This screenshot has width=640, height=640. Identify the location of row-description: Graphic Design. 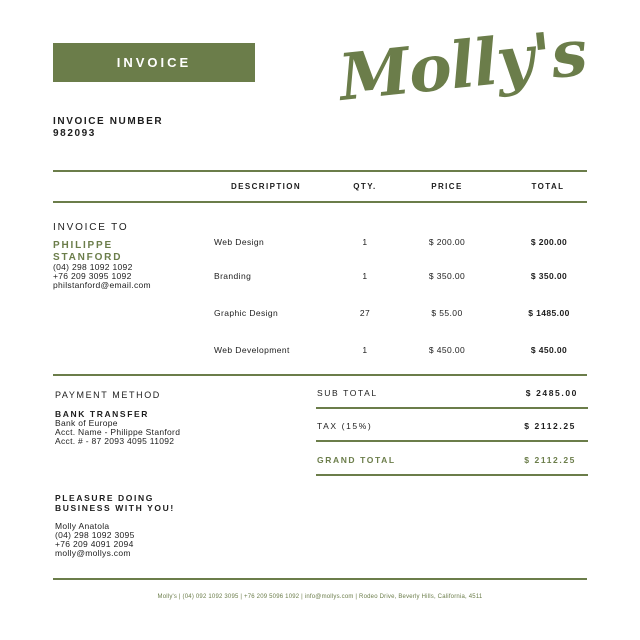
(246, 313).